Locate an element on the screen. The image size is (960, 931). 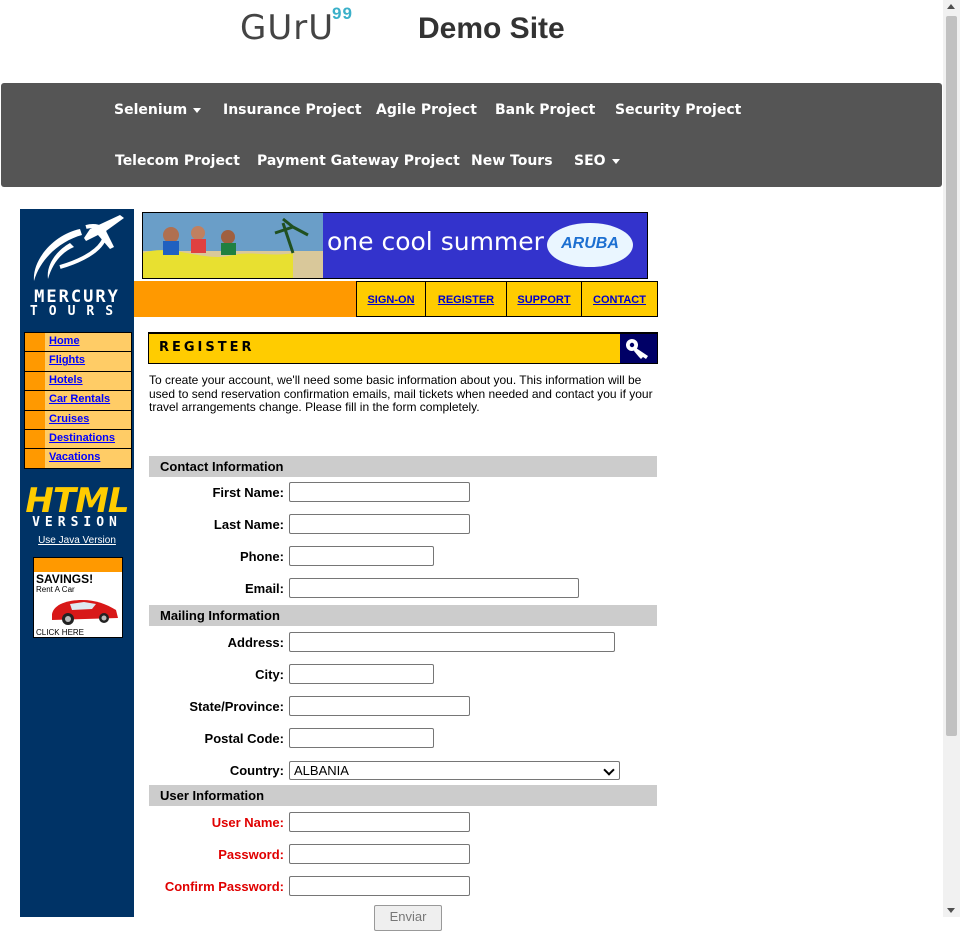
side-item-home: Home is located at coordinates (78, 342).